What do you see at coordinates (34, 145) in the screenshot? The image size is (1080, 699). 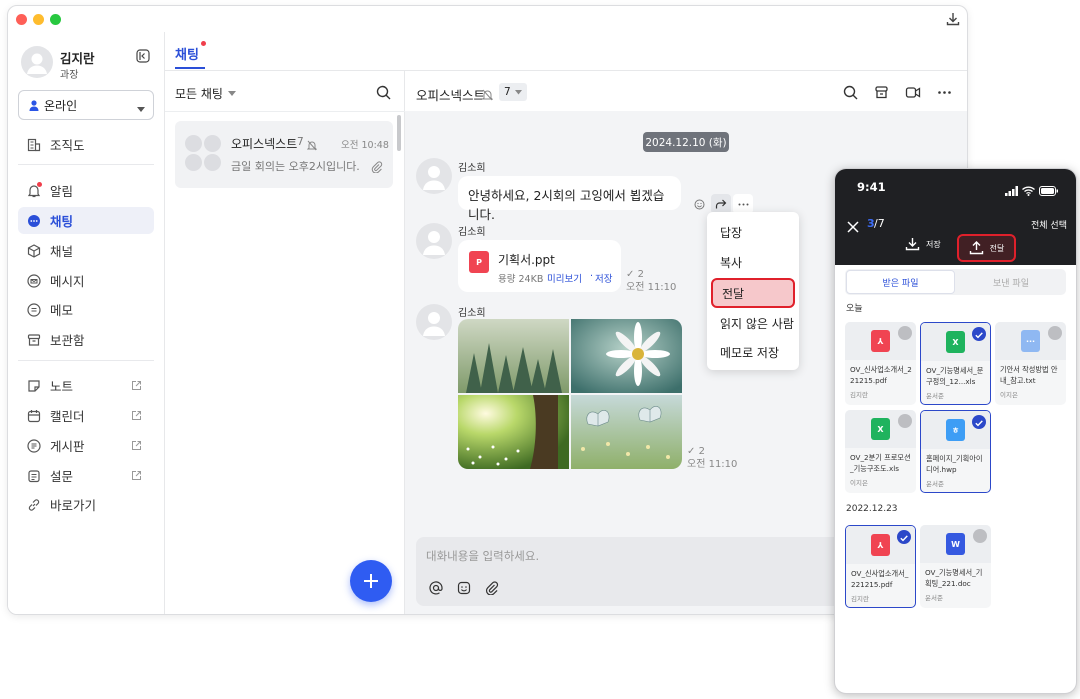 I see `building-icon` at bounding box center [34, 145].